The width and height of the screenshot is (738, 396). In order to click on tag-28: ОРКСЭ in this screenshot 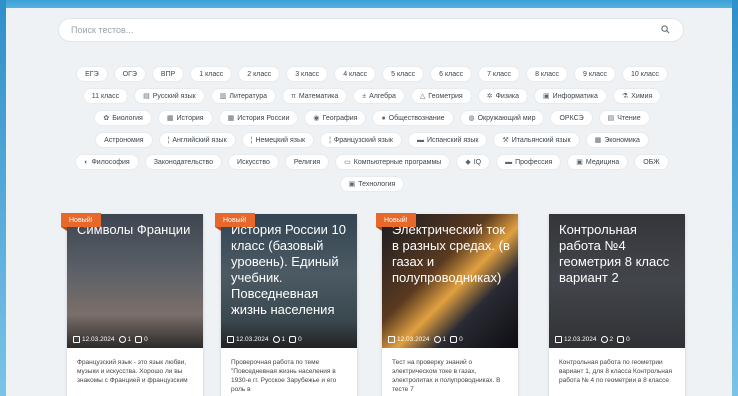, I will do `click(571, 118)`.